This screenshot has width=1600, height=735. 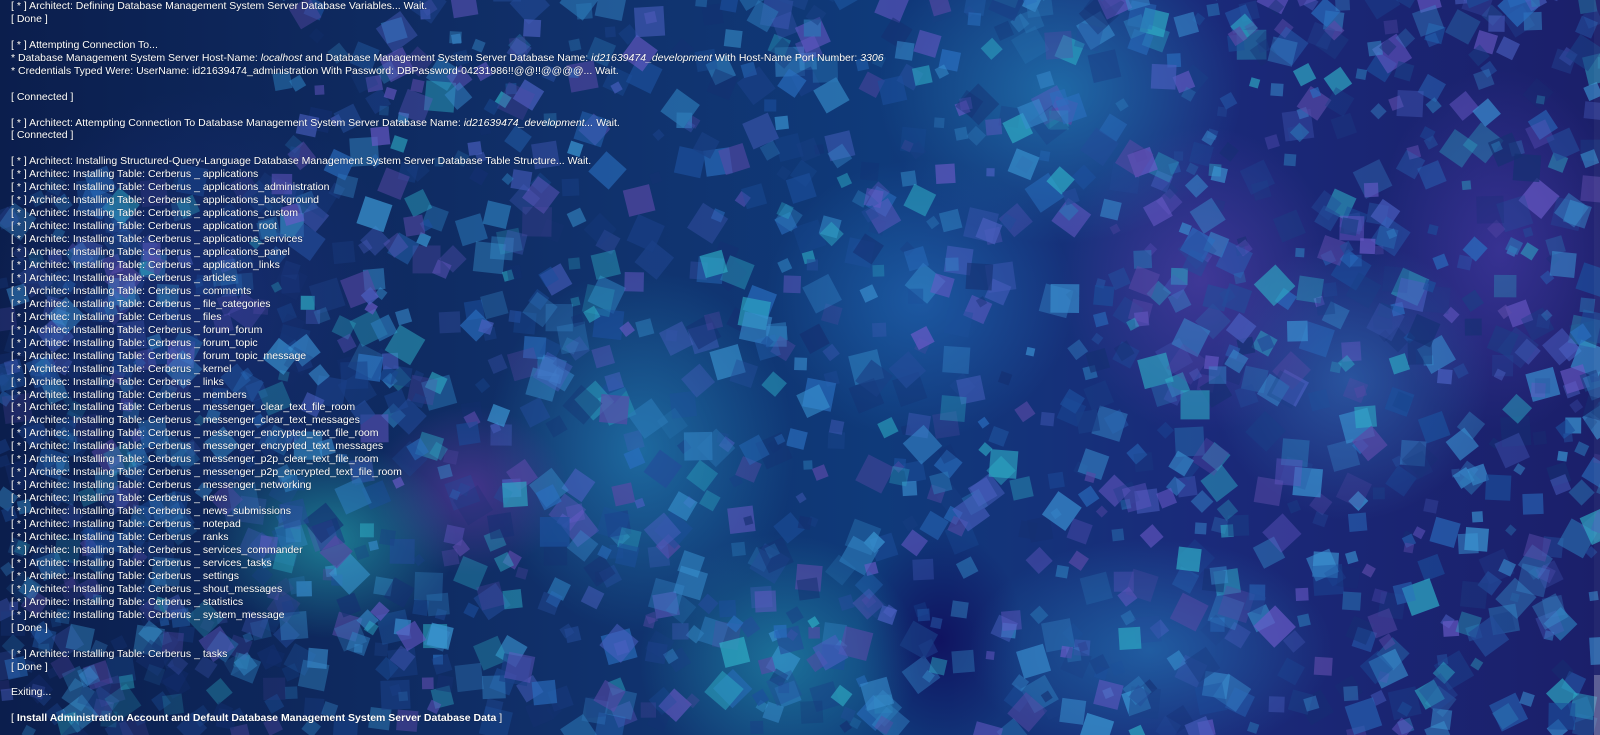 I want to click on bracket-close: ], so click(x=499, y=718).